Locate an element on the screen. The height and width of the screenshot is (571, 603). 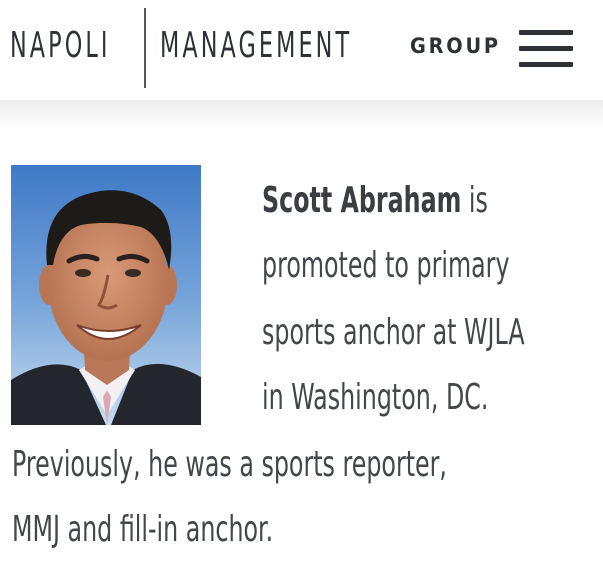
article-line-1: Scott Abraham is is located at coordinates (375, 201).